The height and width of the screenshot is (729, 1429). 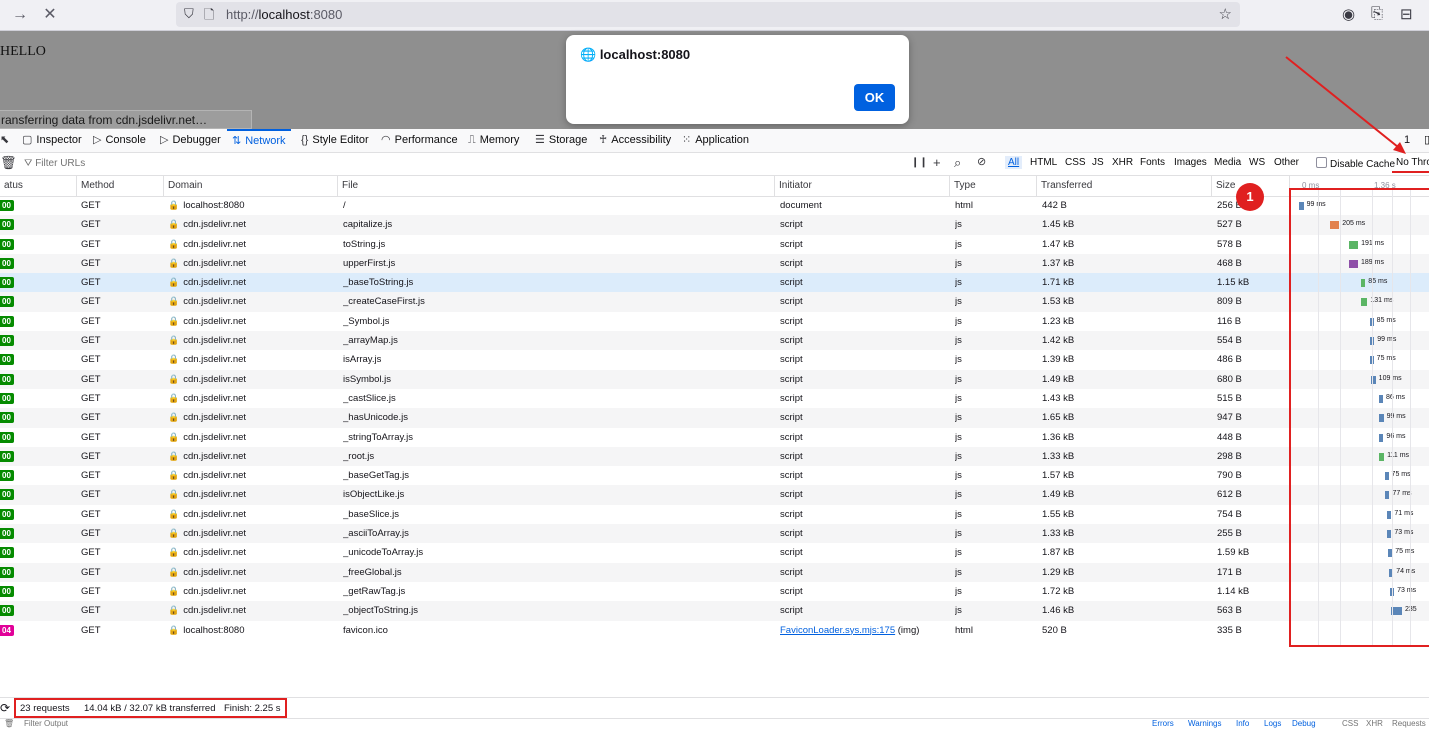 What do you see at coordinates (5, 708) in the screenshot?
I see `reload-icon: ⟳` at bounding box center [5, 708].